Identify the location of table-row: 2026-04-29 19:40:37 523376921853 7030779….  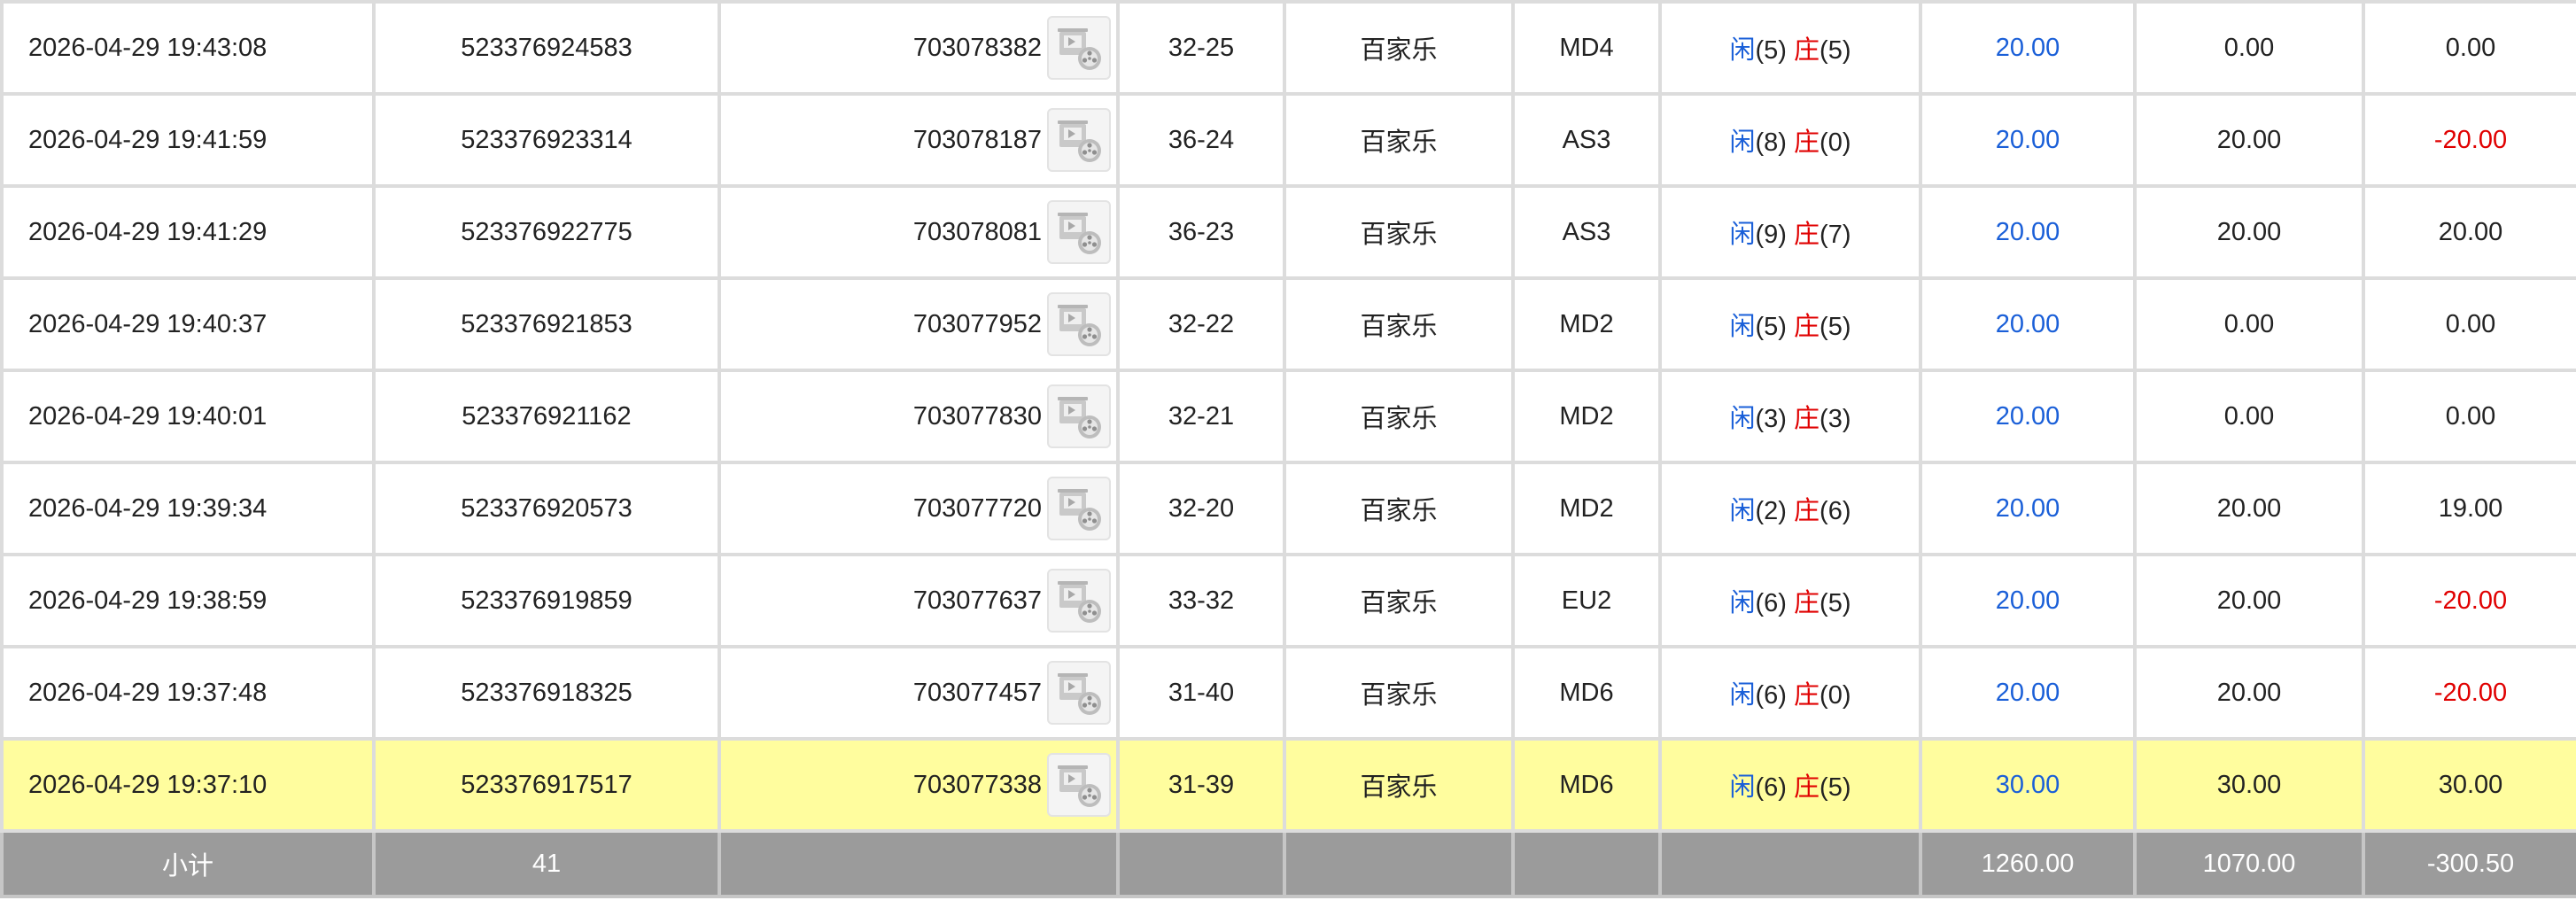
(1288, 324).